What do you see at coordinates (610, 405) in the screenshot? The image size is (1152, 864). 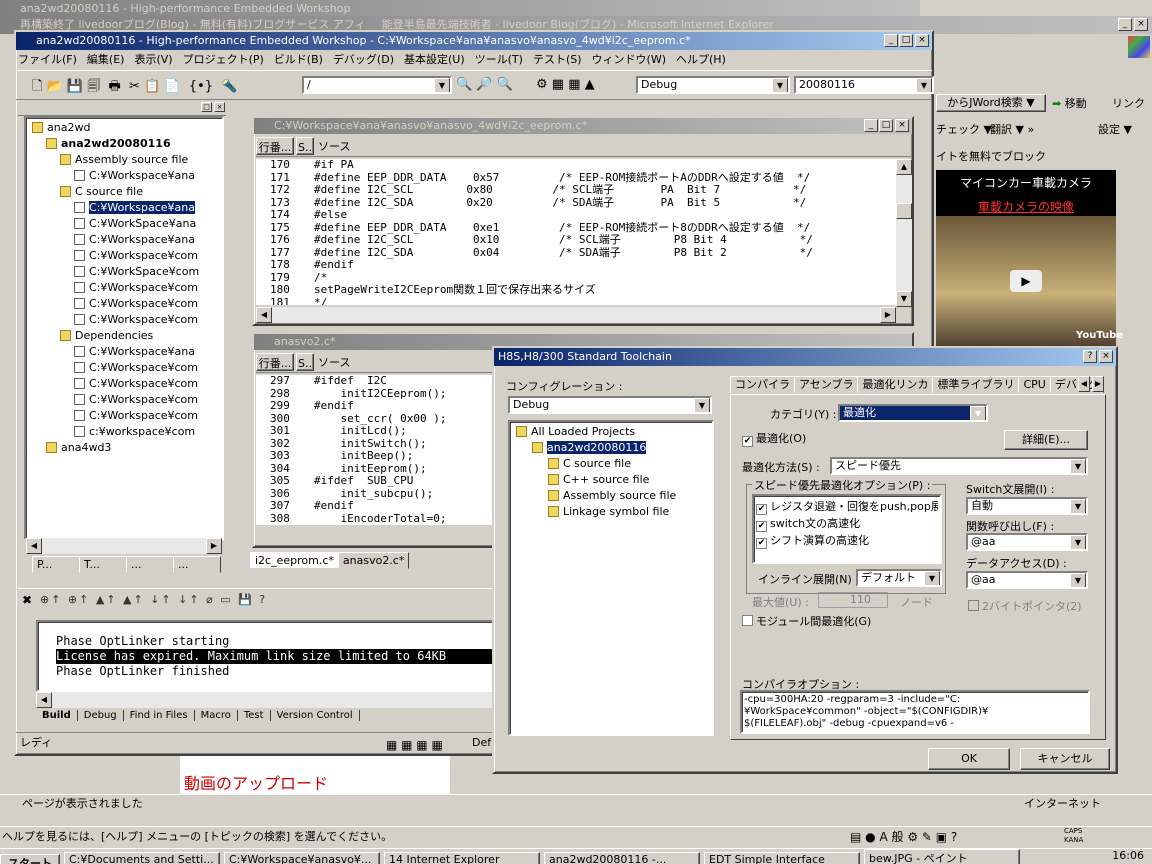 I see `config-select: Debug` at bounding box center [610, 405].